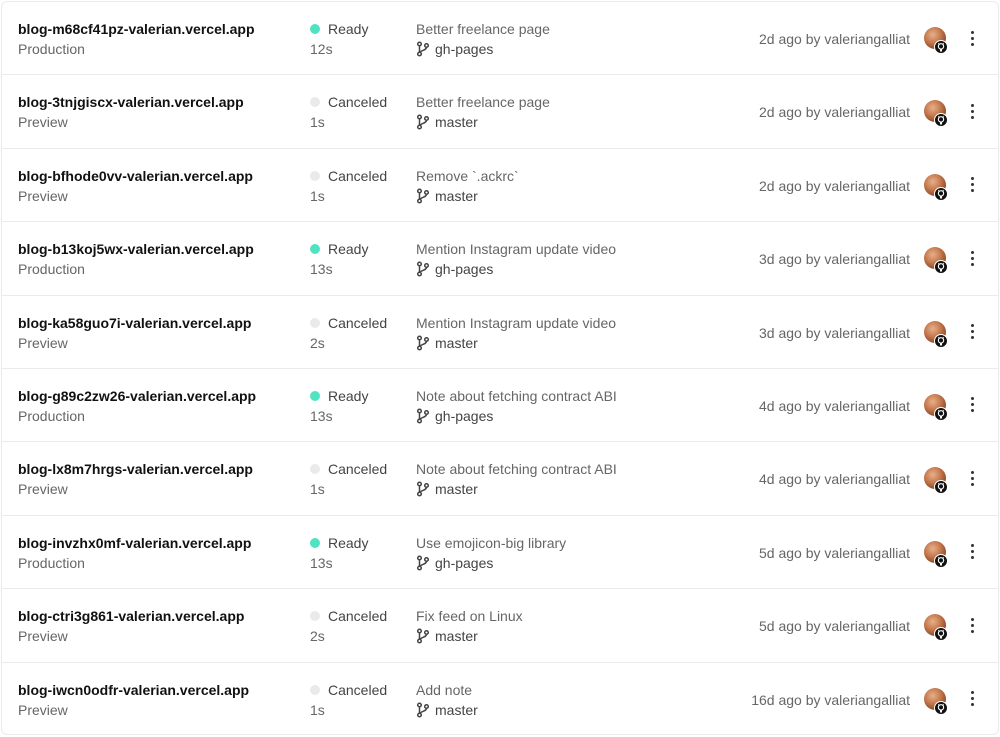 This screenshot has height=737, width=1000. Describe the element at coordinates (834, 552) in the screenshot. I see `deployment-age-author: 5d ago by valeriangalliat` at that location.